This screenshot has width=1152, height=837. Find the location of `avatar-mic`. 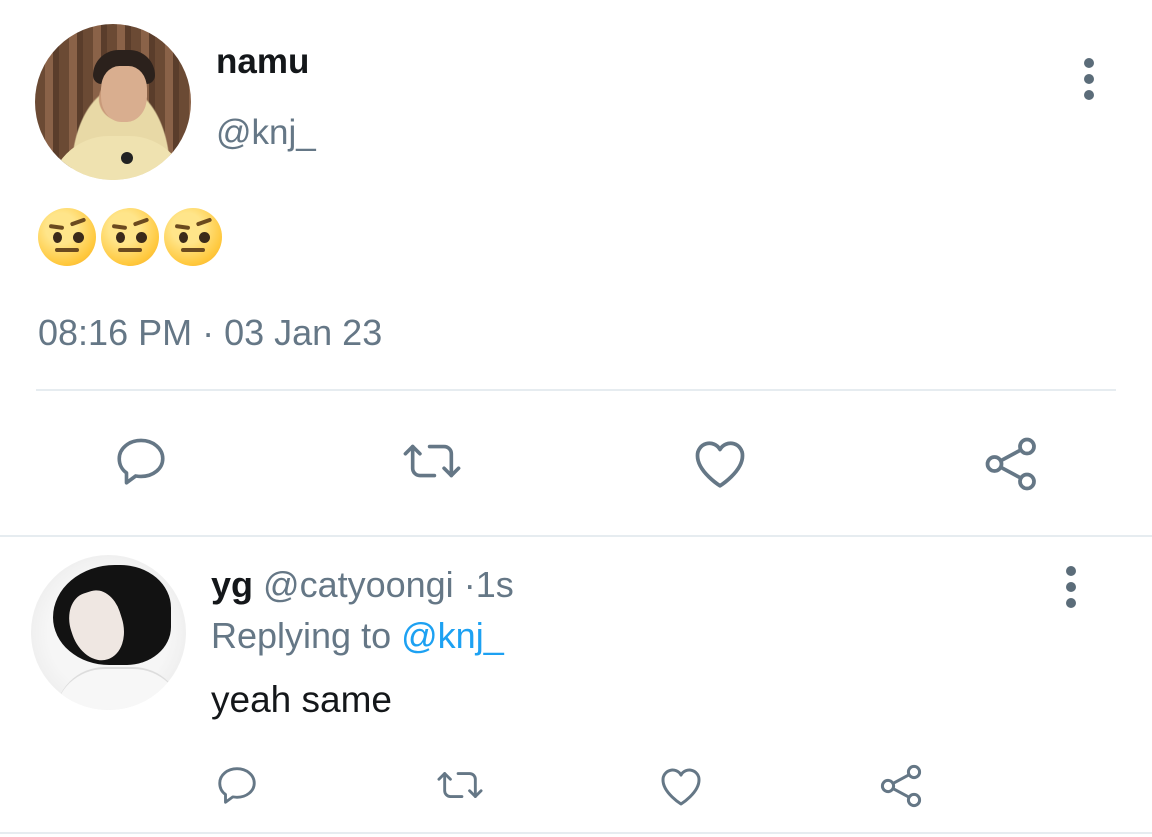

avatar-mic is located at coordinates (127, 158).